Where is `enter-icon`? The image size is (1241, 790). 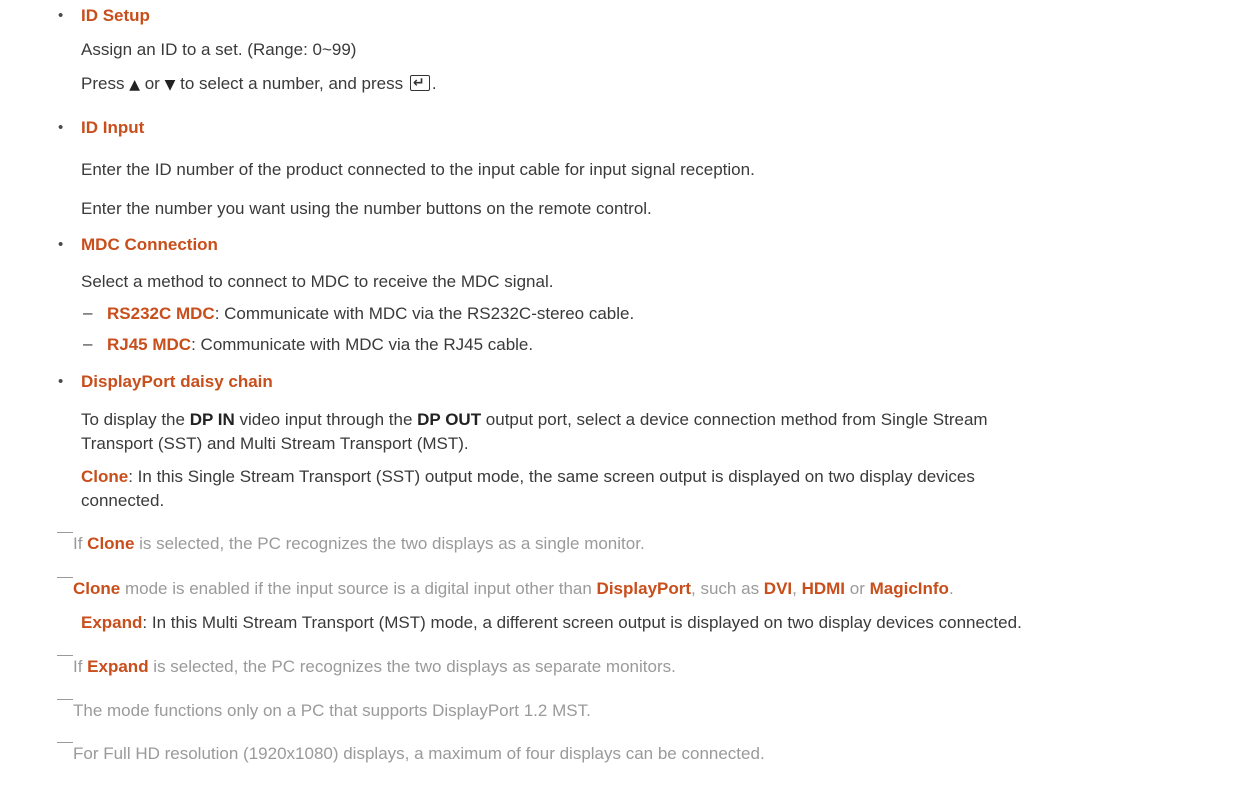 enter-icon is located at coordinates (419, 83).